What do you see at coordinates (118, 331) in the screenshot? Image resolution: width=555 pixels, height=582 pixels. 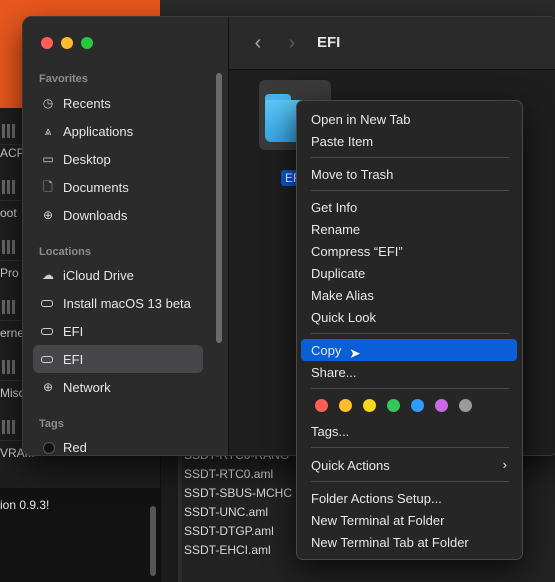 I see `sidebar-item-efi: EFI` at bounding box center [118, 331].